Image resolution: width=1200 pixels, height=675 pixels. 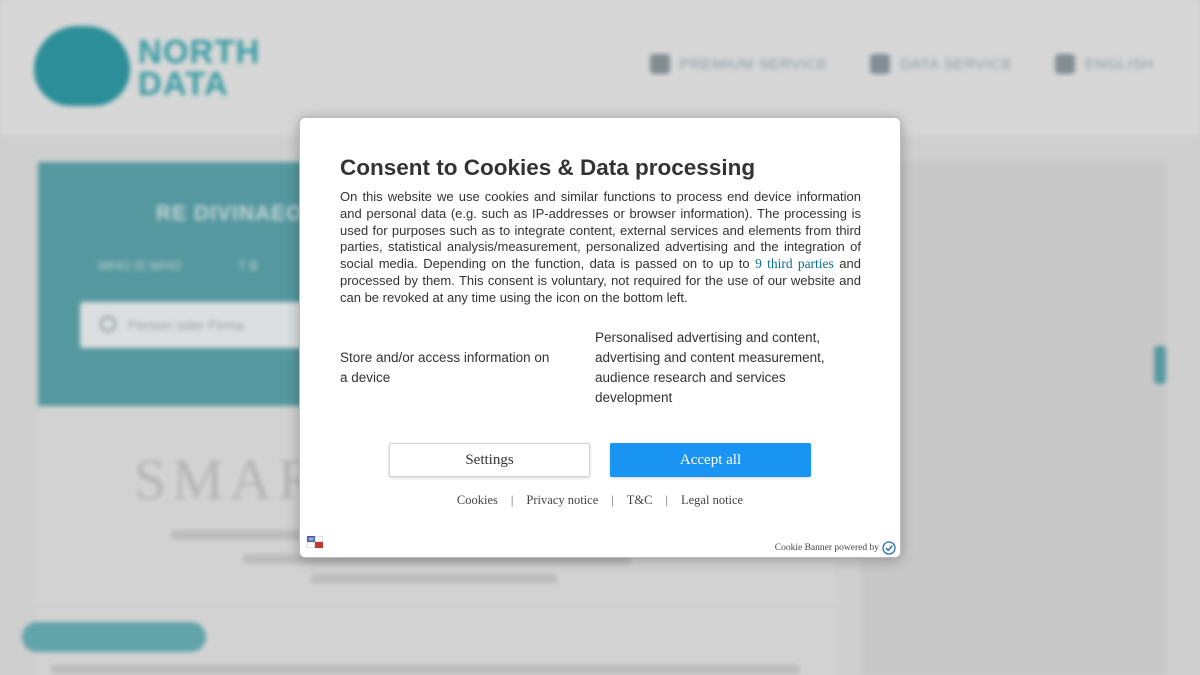 What do you see at coordinates (889, 548) in the screenshot?
I see `shield-check-icon` at bounding box center [889, 548].